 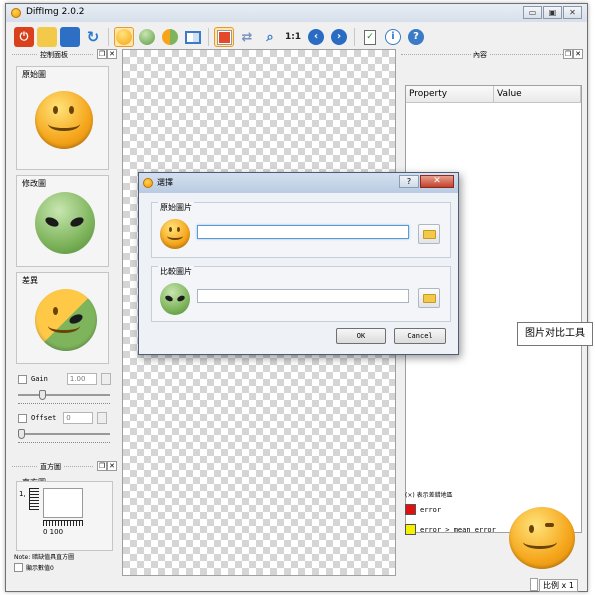 I want to click on close-panel-button: ✕, so click(x=112, y=54).